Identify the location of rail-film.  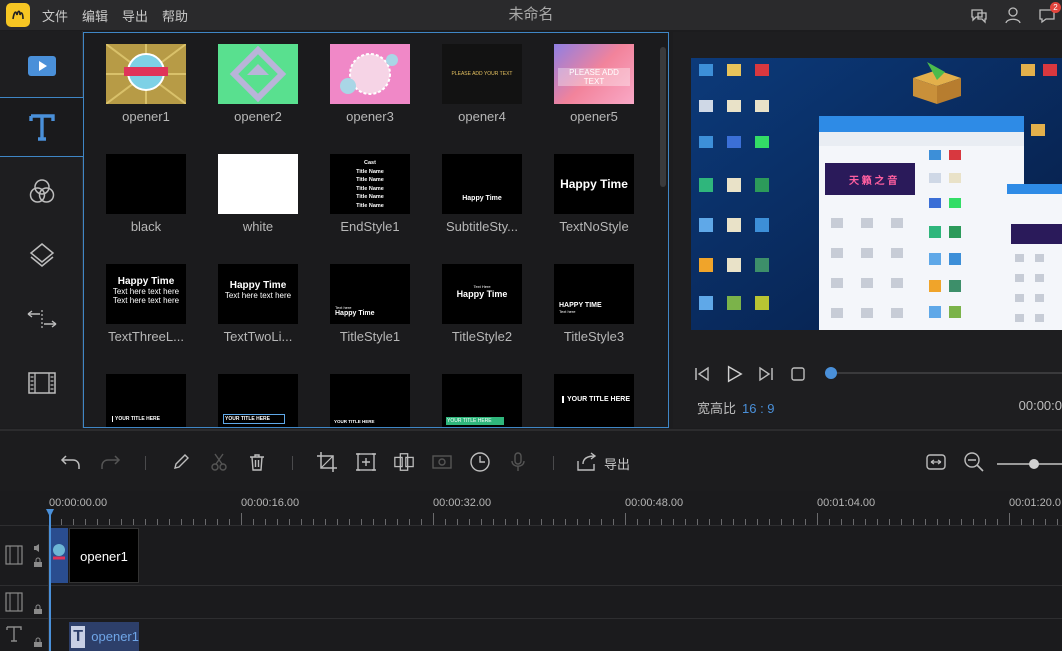
(41, 383).